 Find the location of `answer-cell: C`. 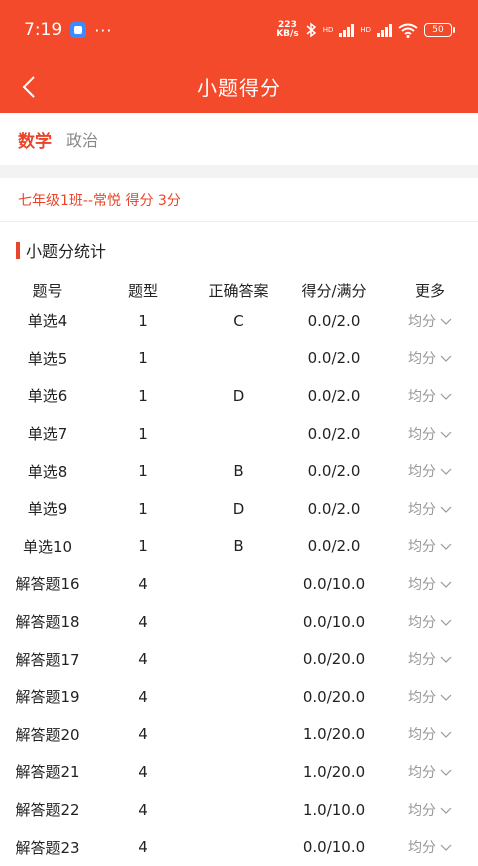

answer-cell: C is located at coordinates (238, 320).